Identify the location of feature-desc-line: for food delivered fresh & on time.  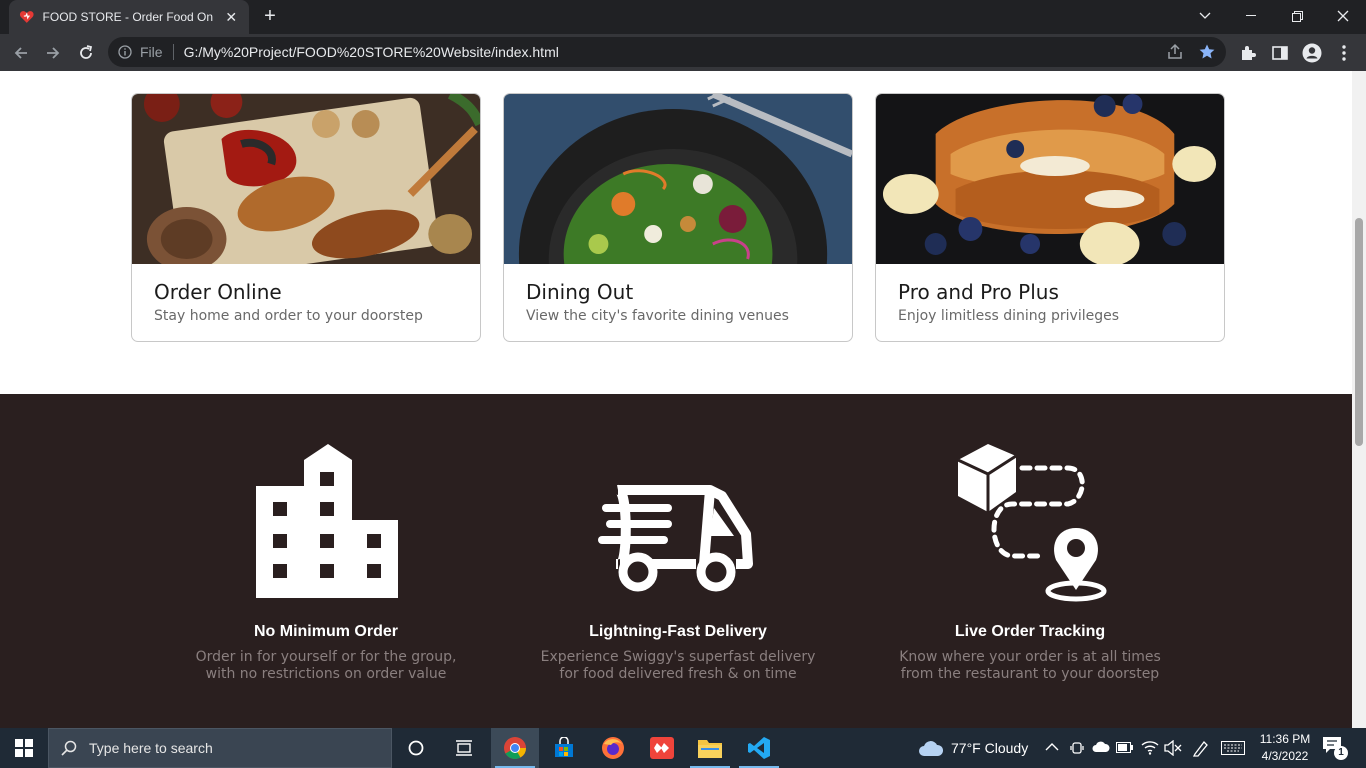
(678, 674).